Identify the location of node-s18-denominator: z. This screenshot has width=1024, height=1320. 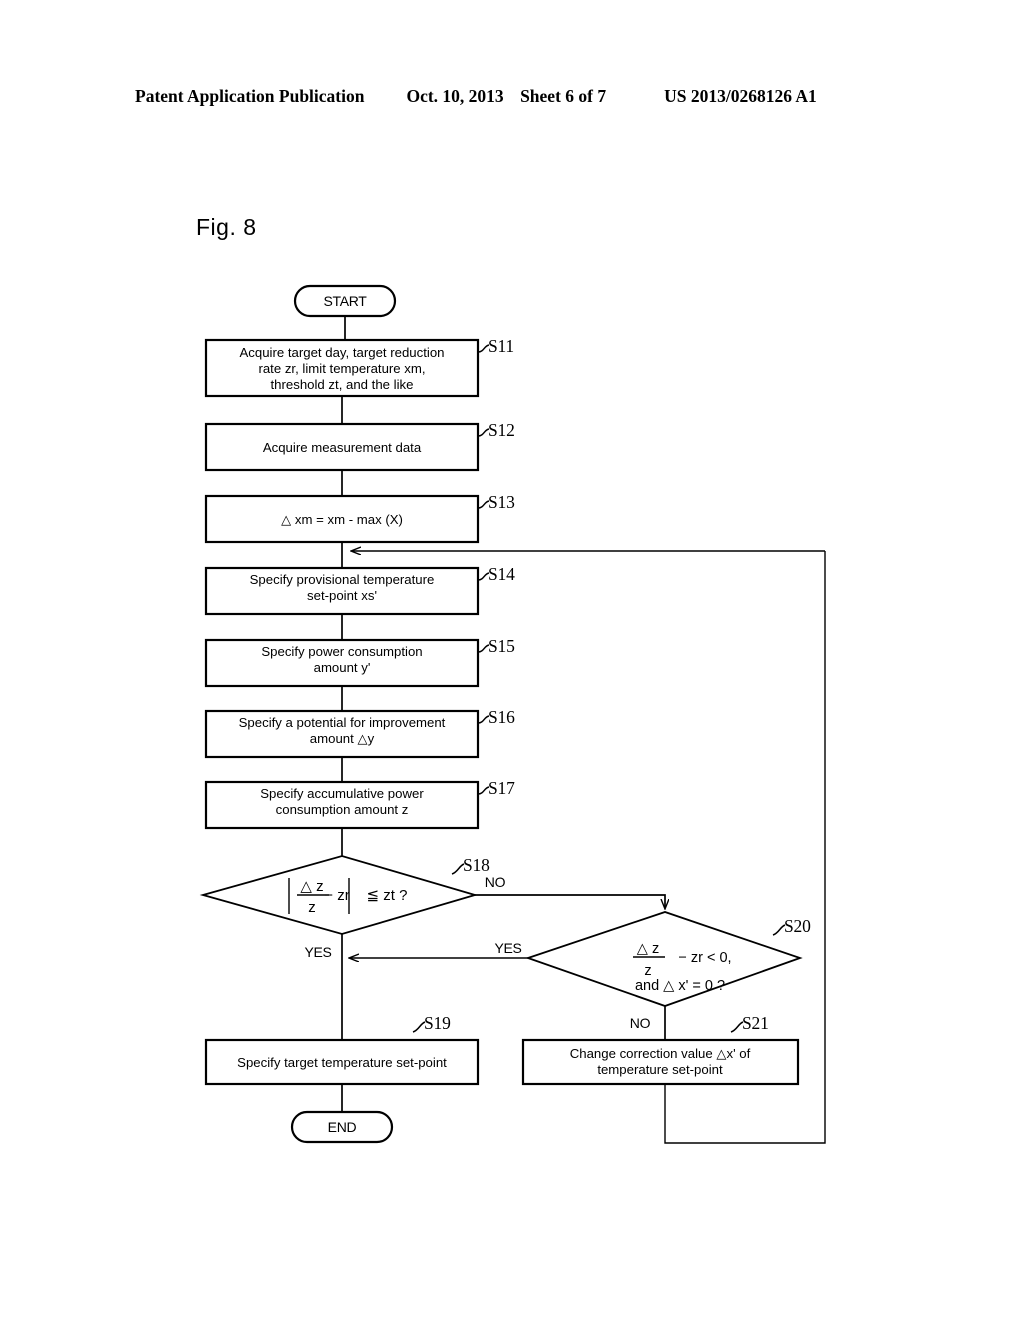
(312, 907).